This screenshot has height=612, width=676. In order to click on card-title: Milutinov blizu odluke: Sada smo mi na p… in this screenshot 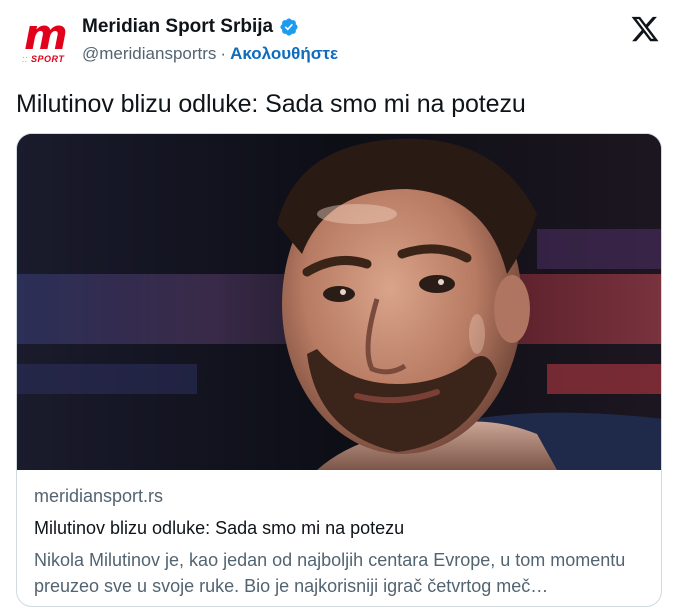, I will do `click(340, 528)`.